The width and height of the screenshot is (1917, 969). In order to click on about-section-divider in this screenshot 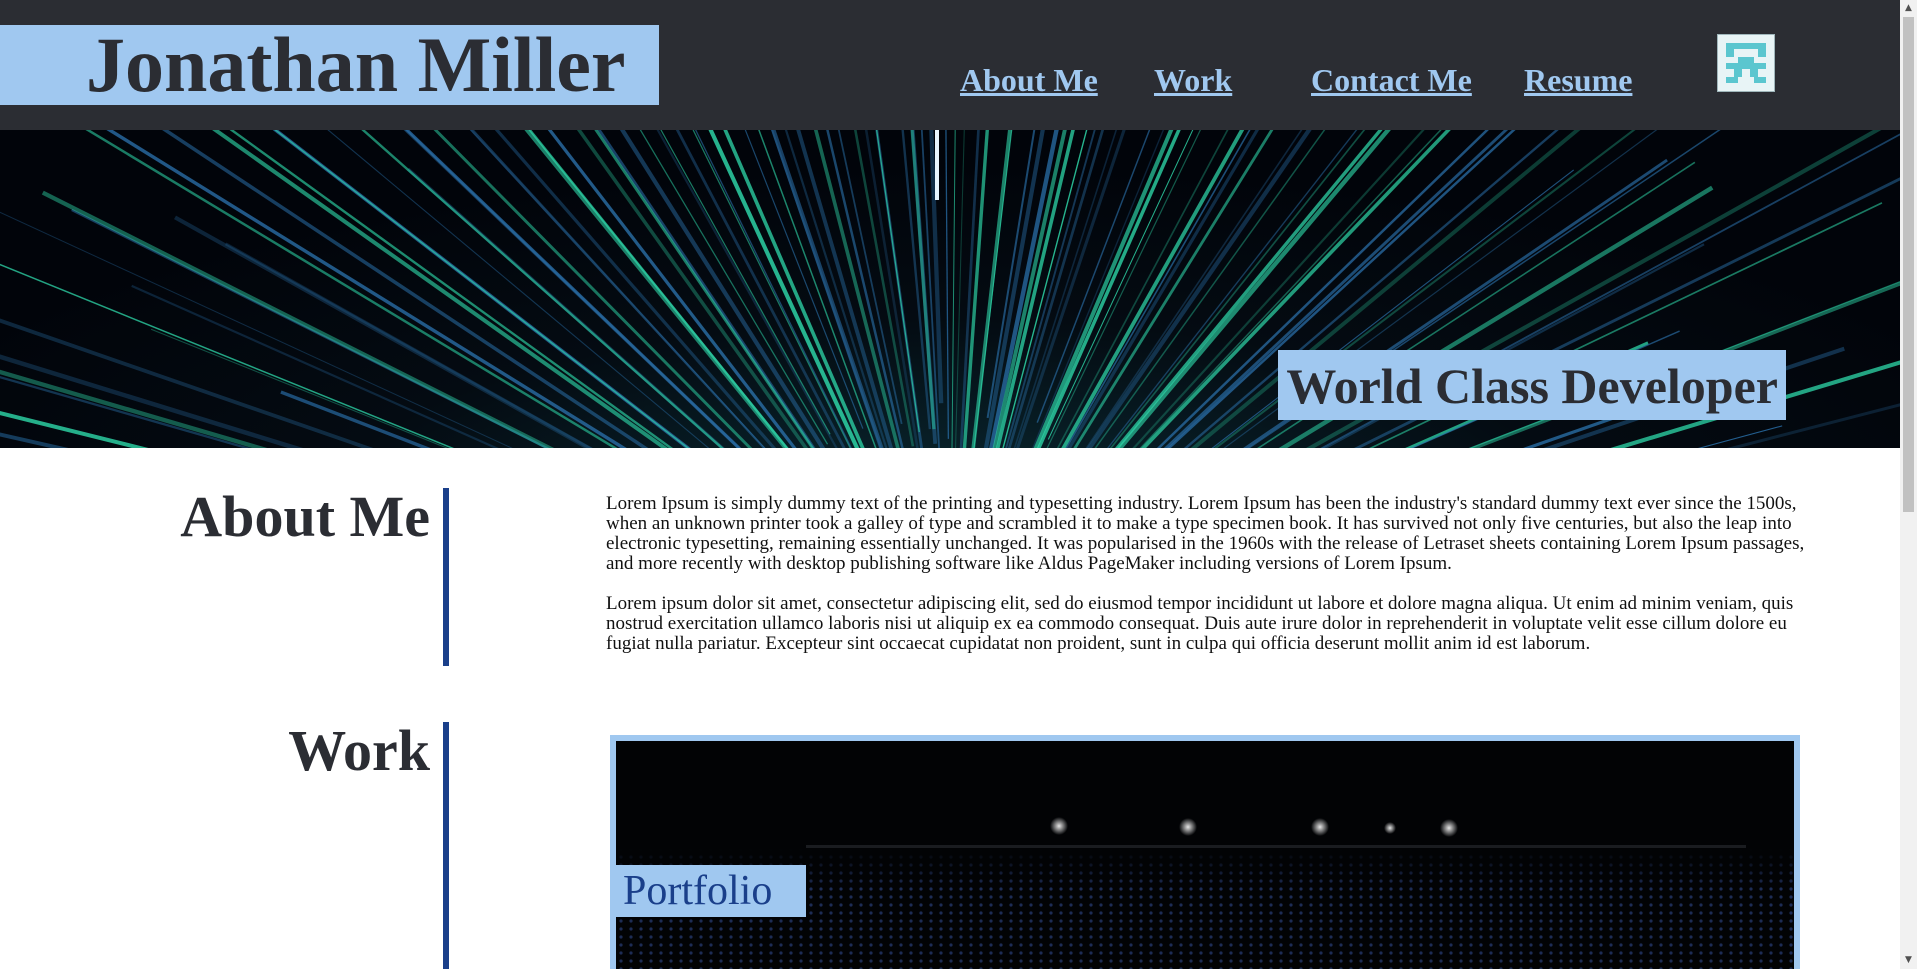, I will do `click(446, 577)`.